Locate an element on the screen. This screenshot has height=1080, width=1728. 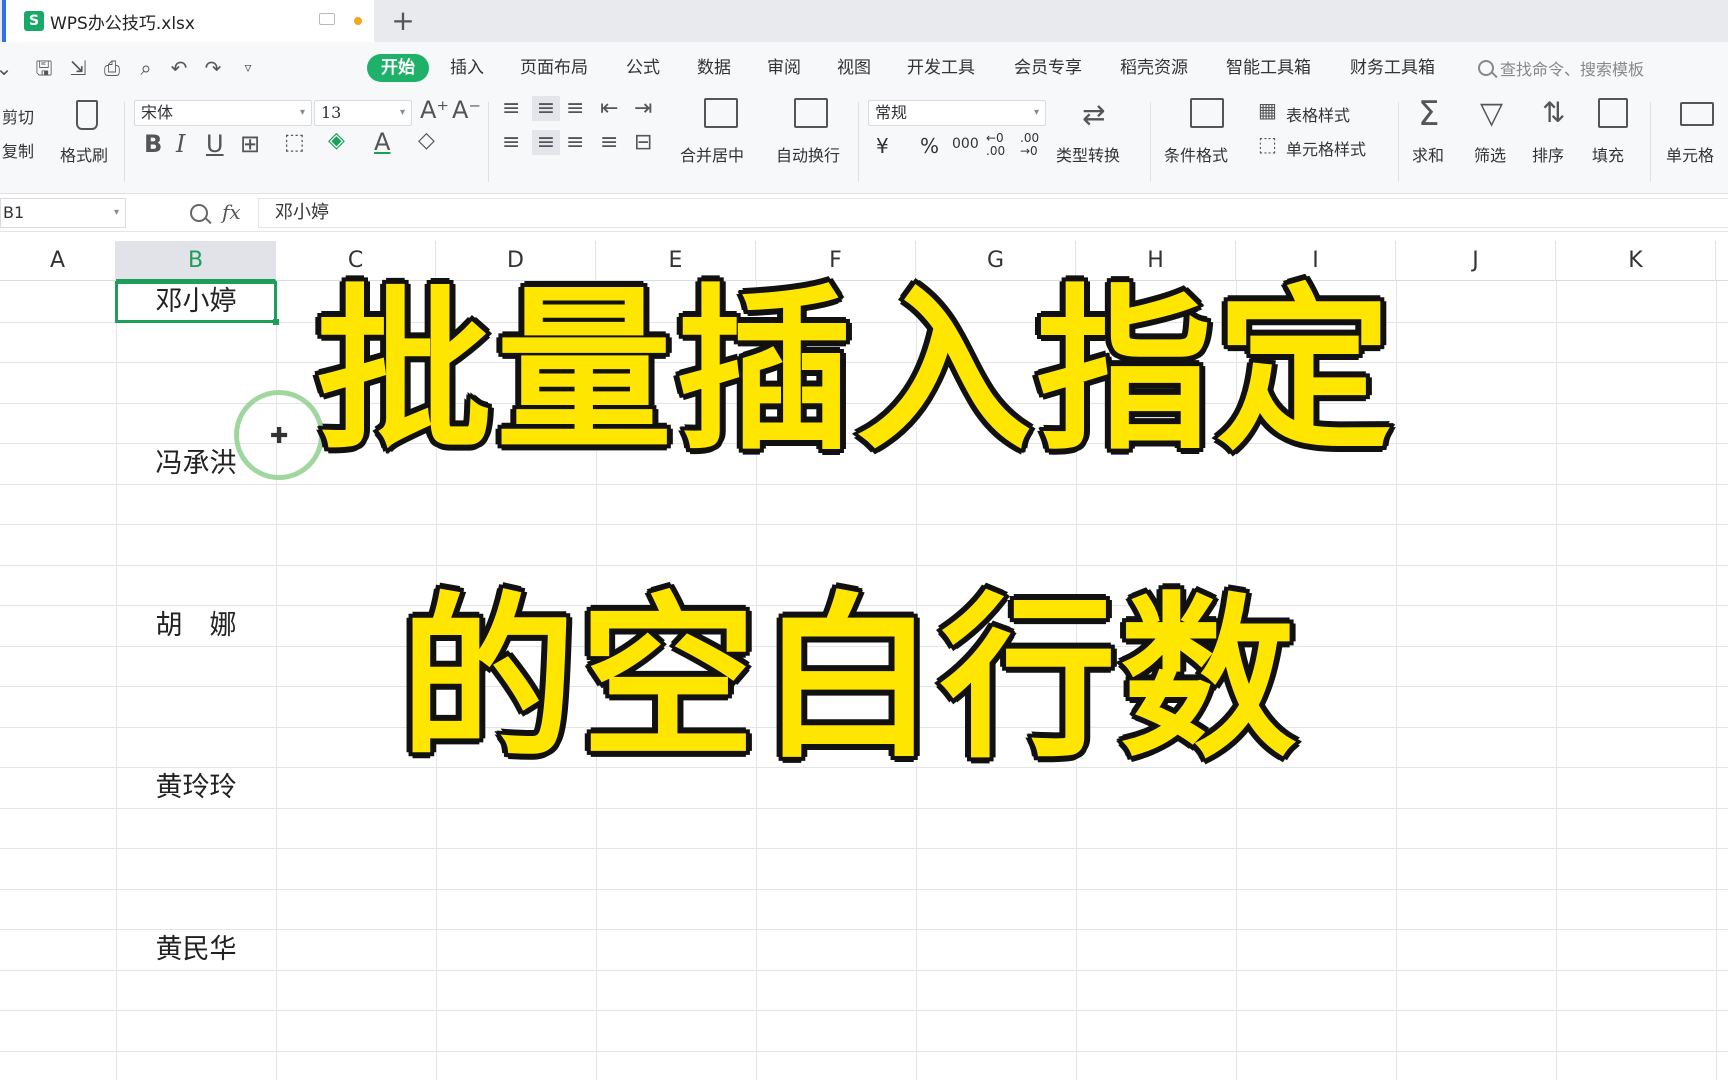
number-format-select: 常规 ▾ is located at coordinates (957, 113).